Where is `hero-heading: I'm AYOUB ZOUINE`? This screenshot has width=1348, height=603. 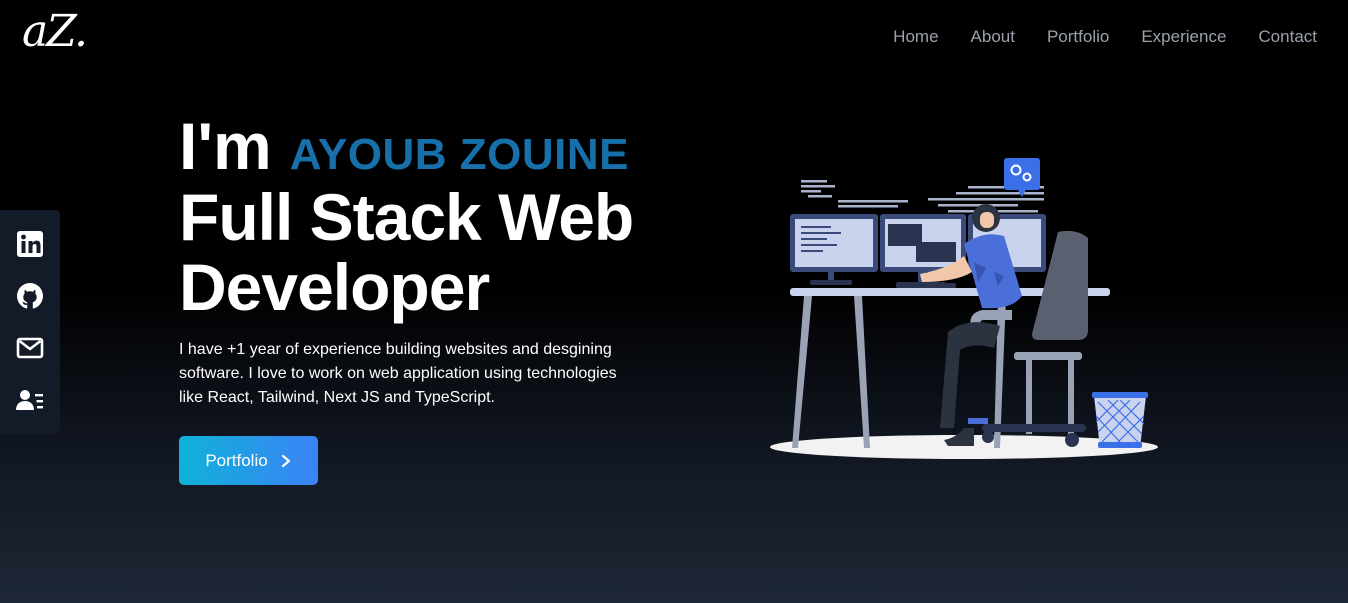 hero-heading: I'm AYOUB ZOUINE is located at coordinates (459, 146).